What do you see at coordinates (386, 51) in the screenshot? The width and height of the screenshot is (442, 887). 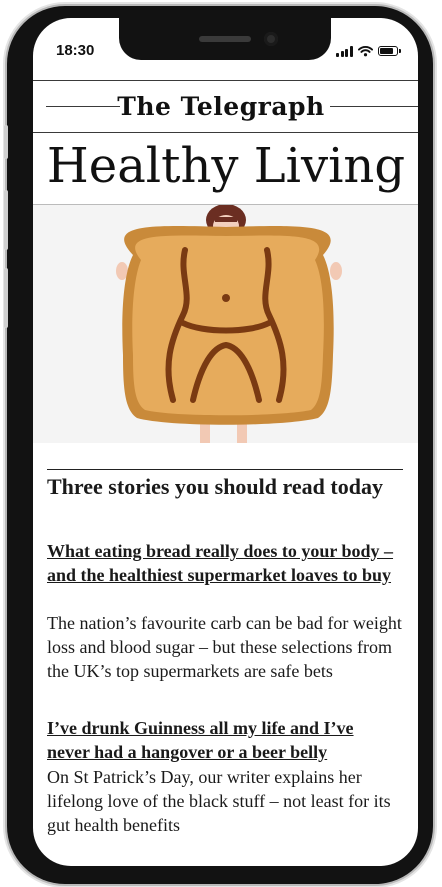 I see `battery-fill` at bounding box center [386, 51].